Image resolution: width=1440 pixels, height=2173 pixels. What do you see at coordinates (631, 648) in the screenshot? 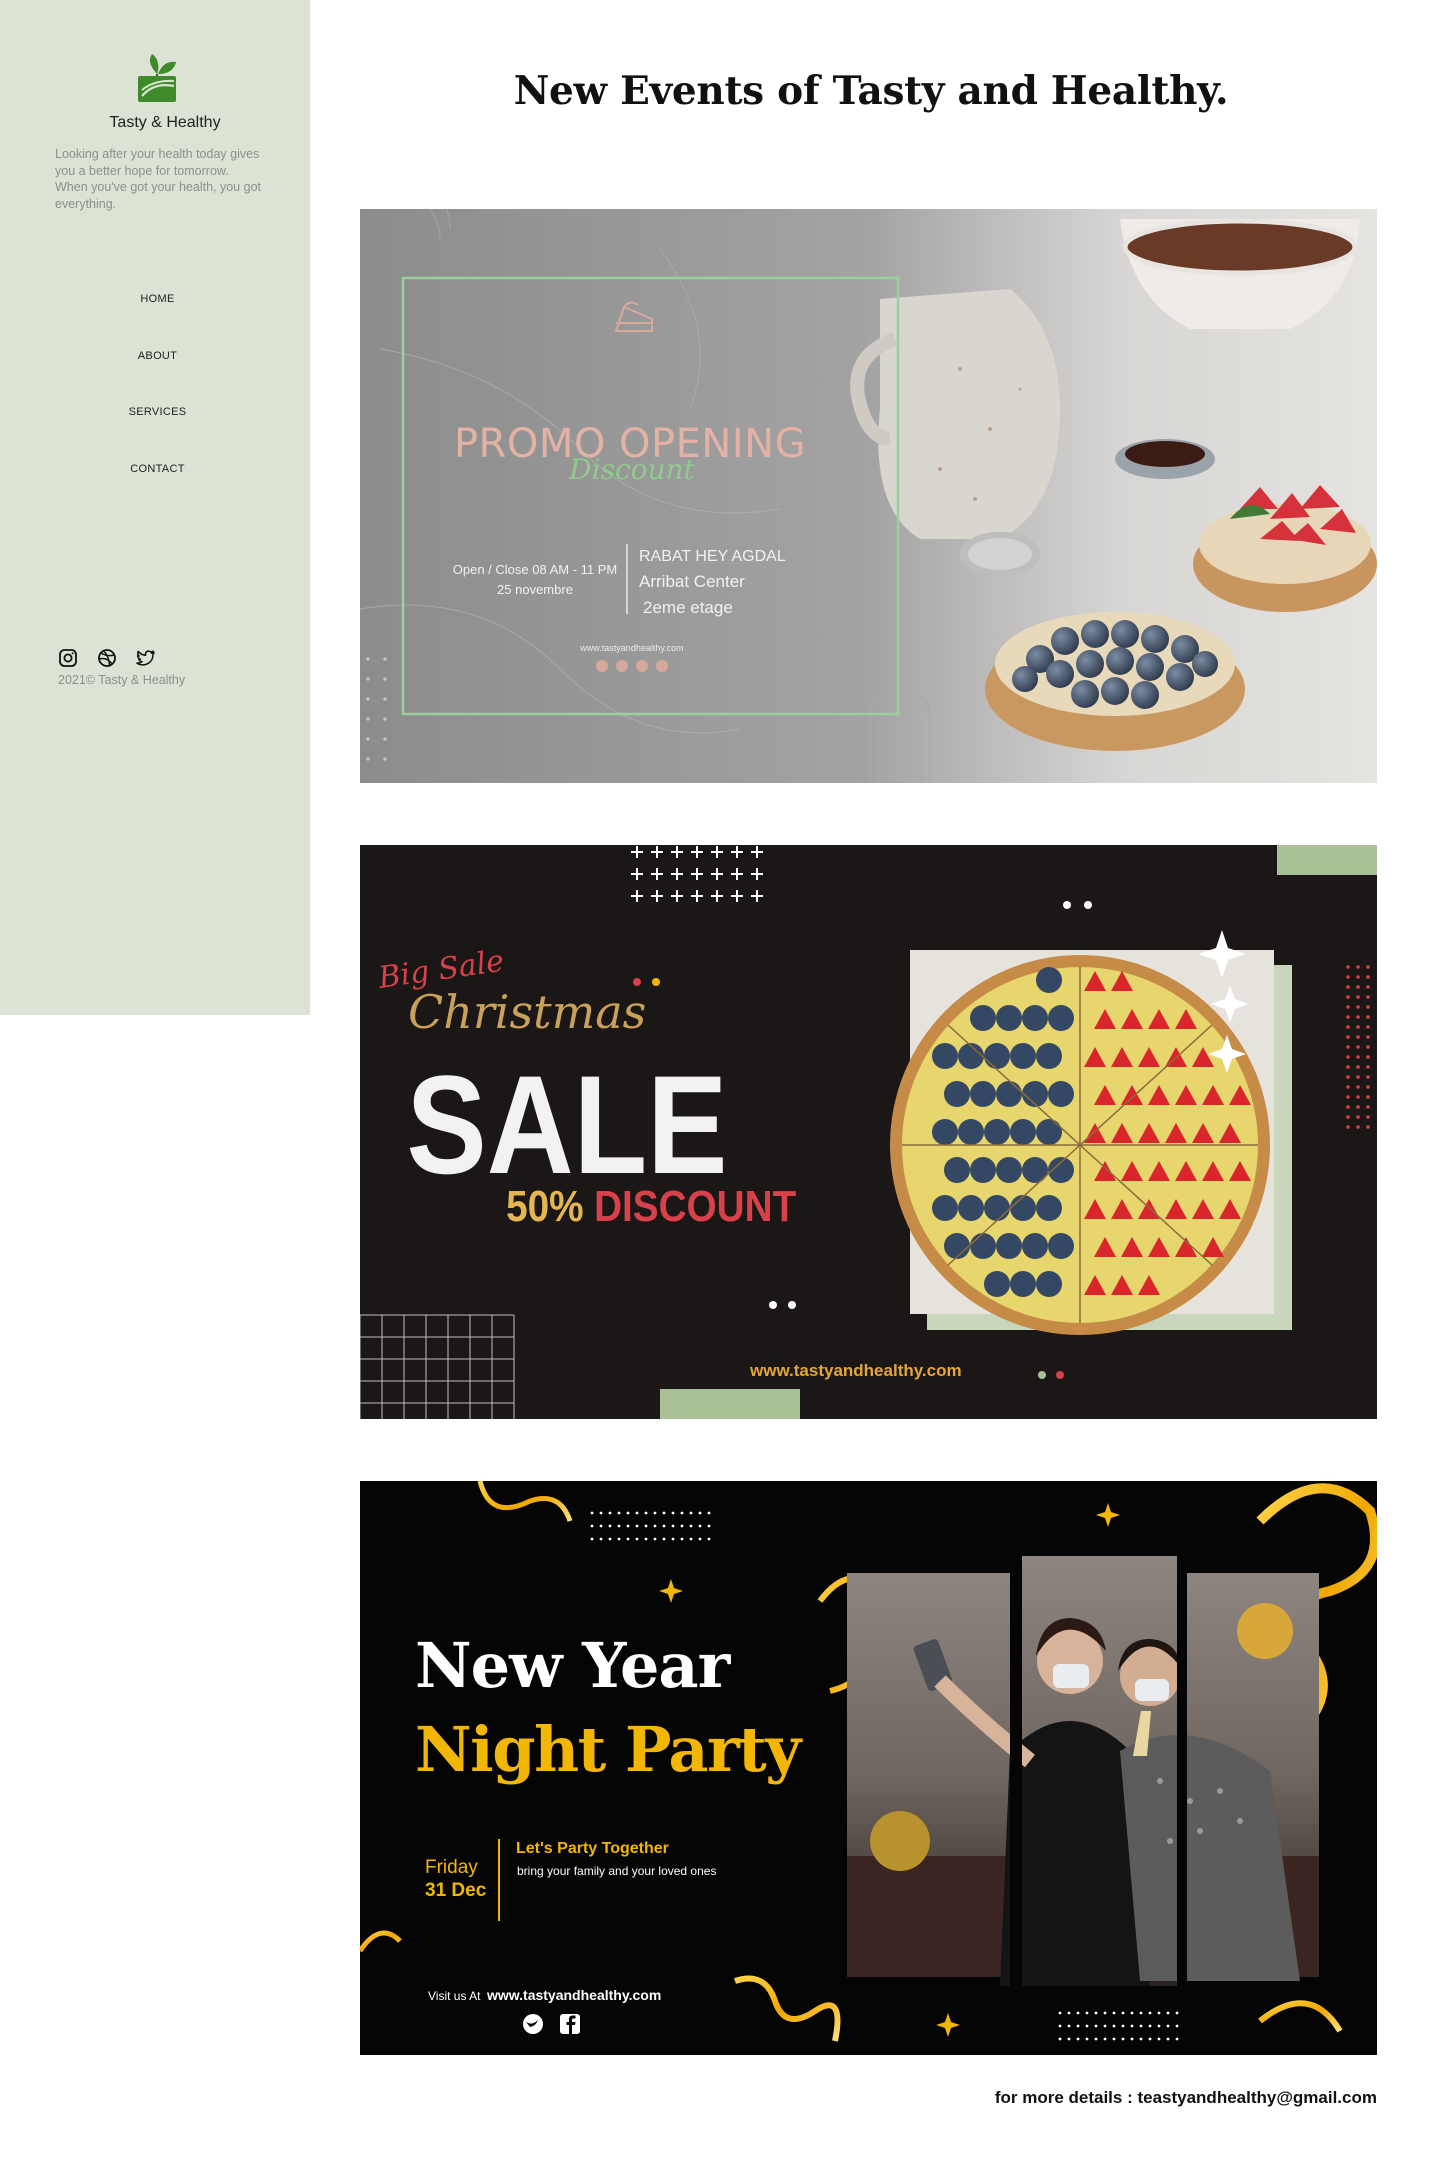
I see `promo-website: www.tastyandhealthy.com` at bounding box center [631, 648].